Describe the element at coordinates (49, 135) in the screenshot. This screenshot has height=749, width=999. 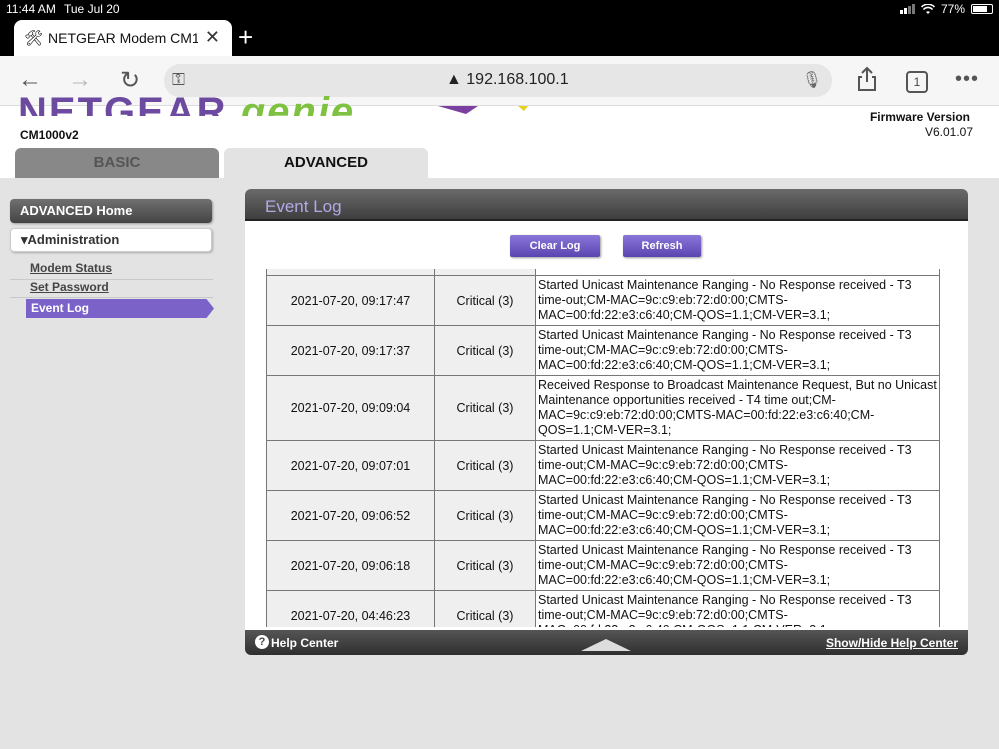
I see `model-name: CM1000v2` at that location.